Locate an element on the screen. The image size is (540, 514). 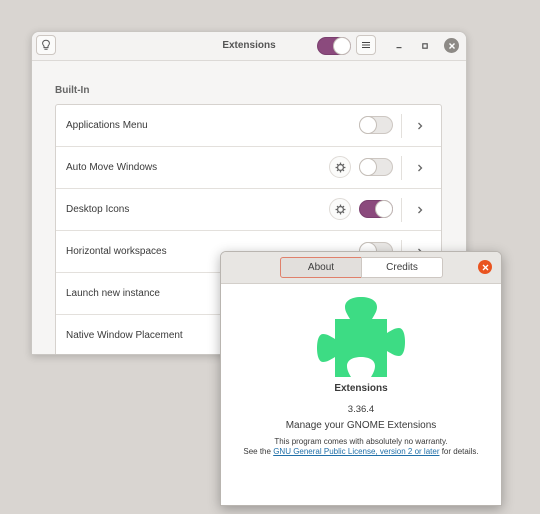
dialog-close-button is located at coordinates (485, 267).